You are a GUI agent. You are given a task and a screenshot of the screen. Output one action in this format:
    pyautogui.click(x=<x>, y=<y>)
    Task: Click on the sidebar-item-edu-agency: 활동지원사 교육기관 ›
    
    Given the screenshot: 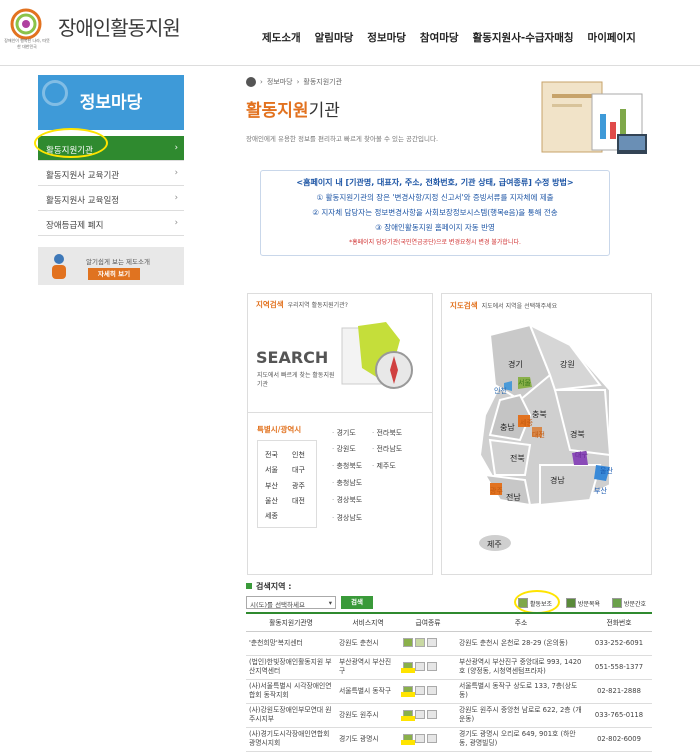 What is the action you would take?
    pyautogui.click(x=111, y=173)
    